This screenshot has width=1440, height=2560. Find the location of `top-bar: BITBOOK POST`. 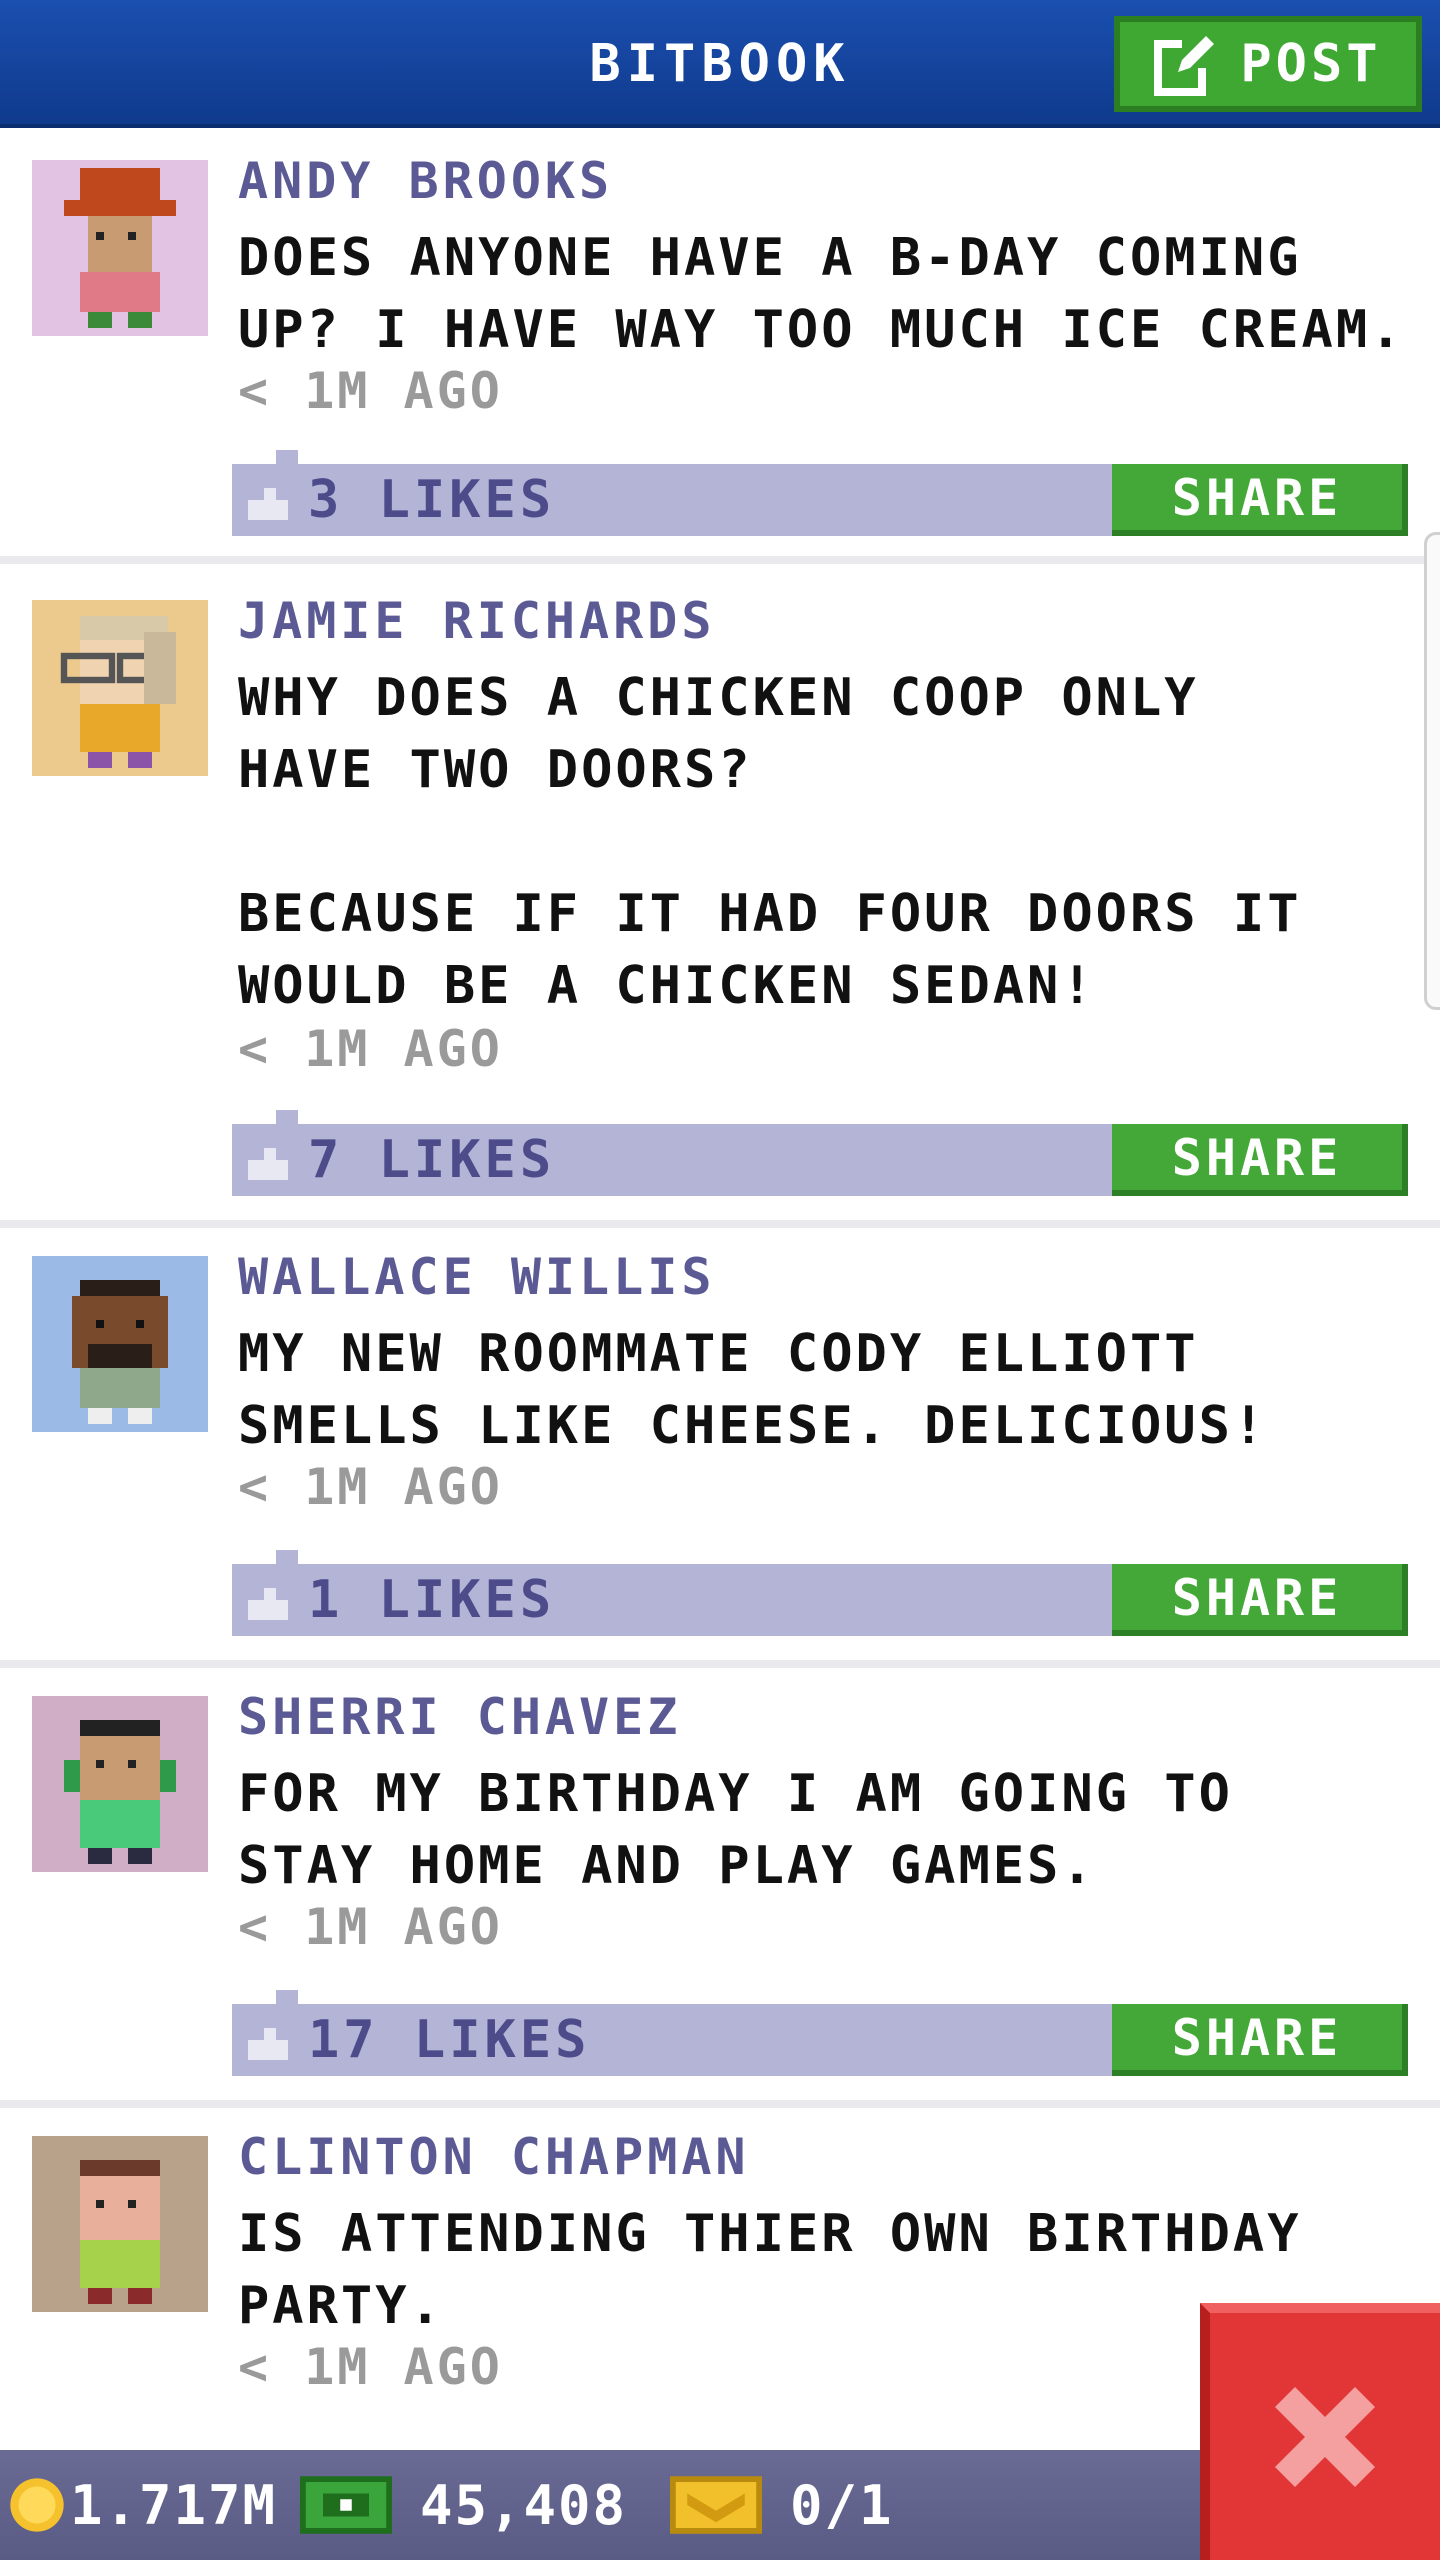

top-bar: BITBOOK POST is located at coordinates (720, 64).